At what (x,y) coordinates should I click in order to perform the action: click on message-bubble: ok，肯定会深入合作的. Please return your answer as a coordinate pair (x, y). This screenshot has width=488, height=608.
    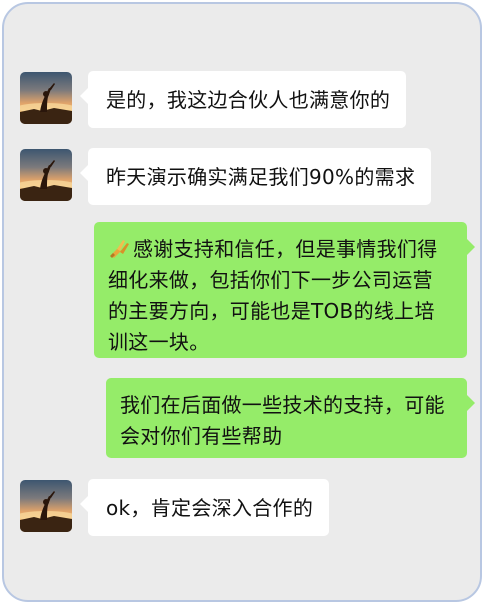
    Looking at the image, I should click on (204, 507).